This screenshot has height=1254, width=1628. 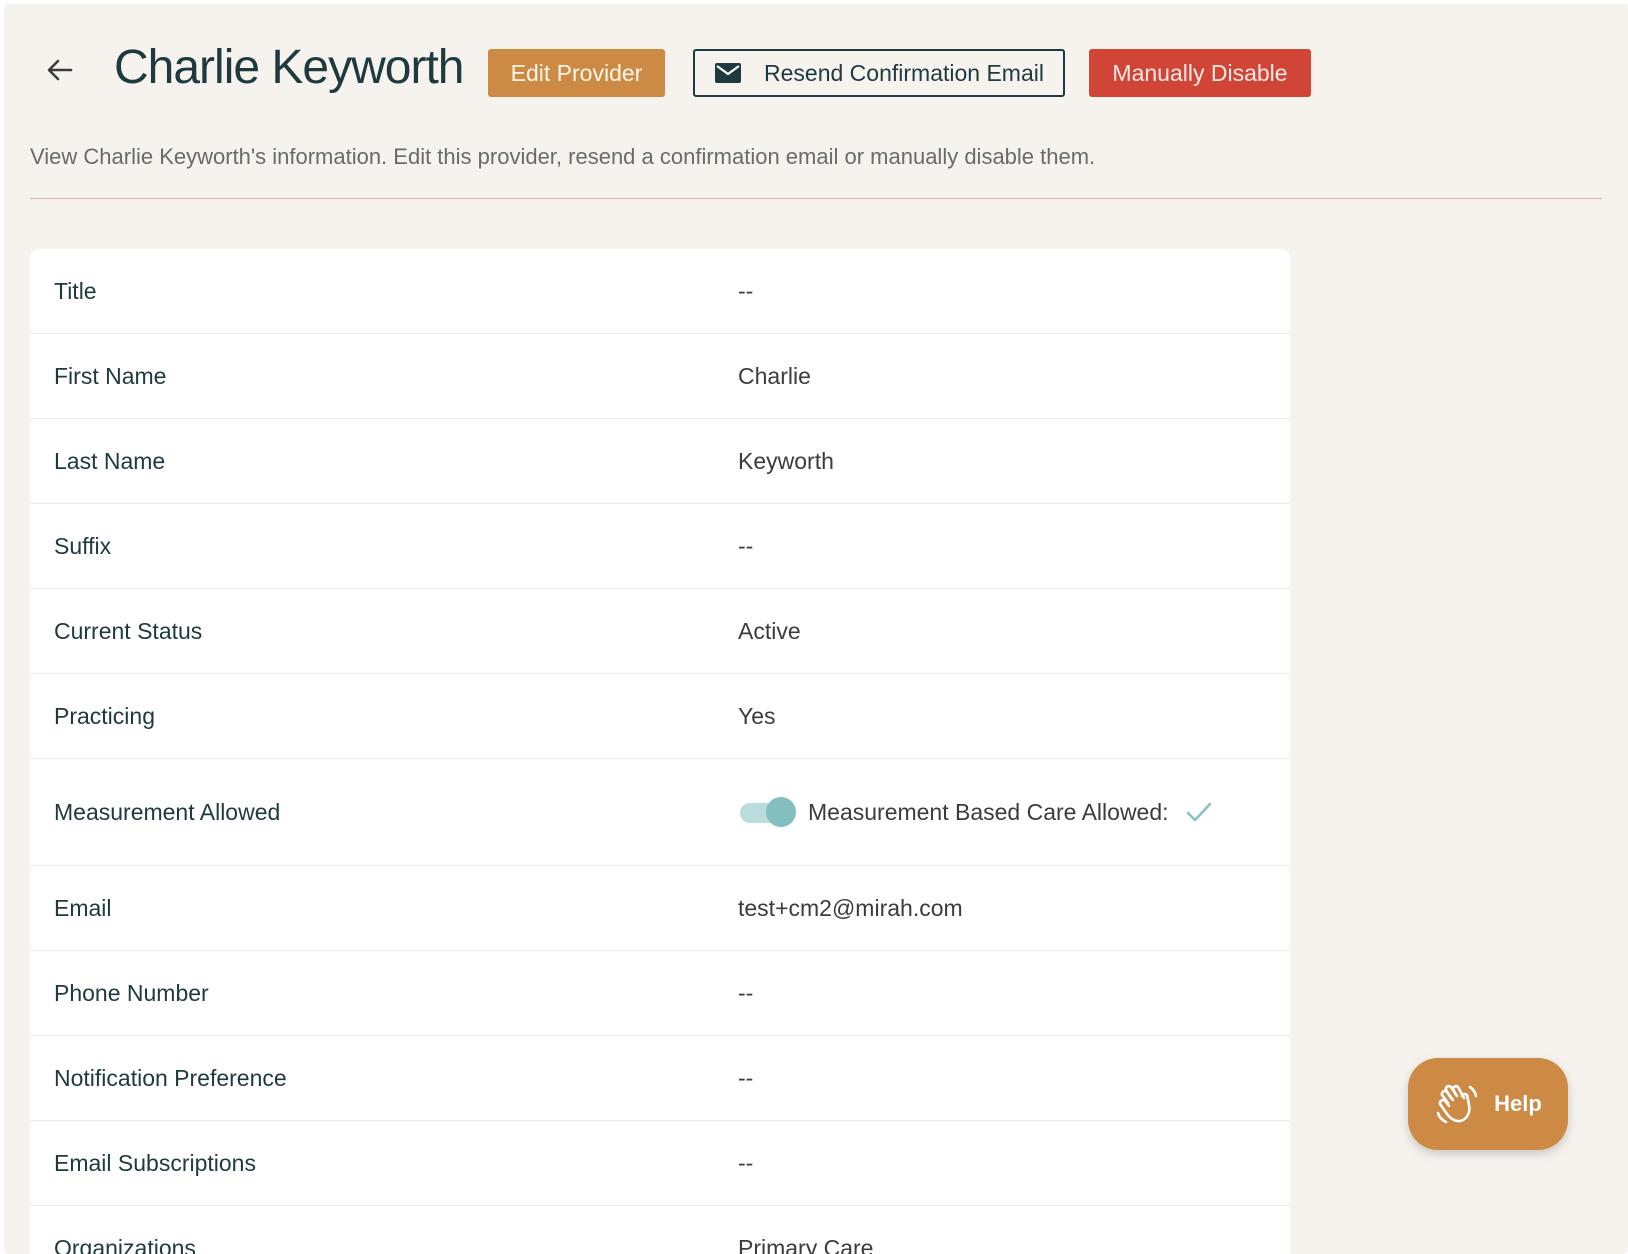 I want to click on waving-hand-icon, so click(x=1457, y=1104).